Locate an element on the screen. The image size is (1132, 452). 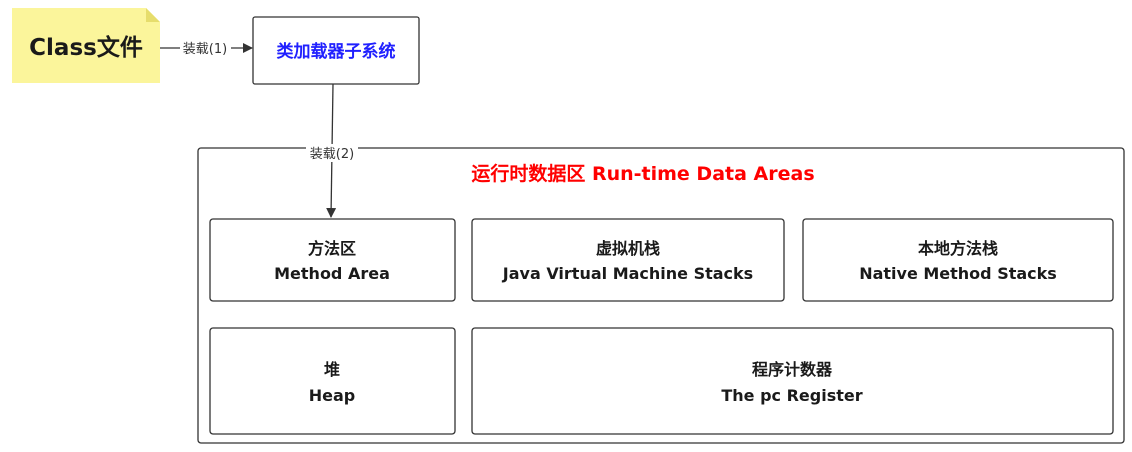
edge-load-1: 装载(1) is located at coordinates (206, 48).